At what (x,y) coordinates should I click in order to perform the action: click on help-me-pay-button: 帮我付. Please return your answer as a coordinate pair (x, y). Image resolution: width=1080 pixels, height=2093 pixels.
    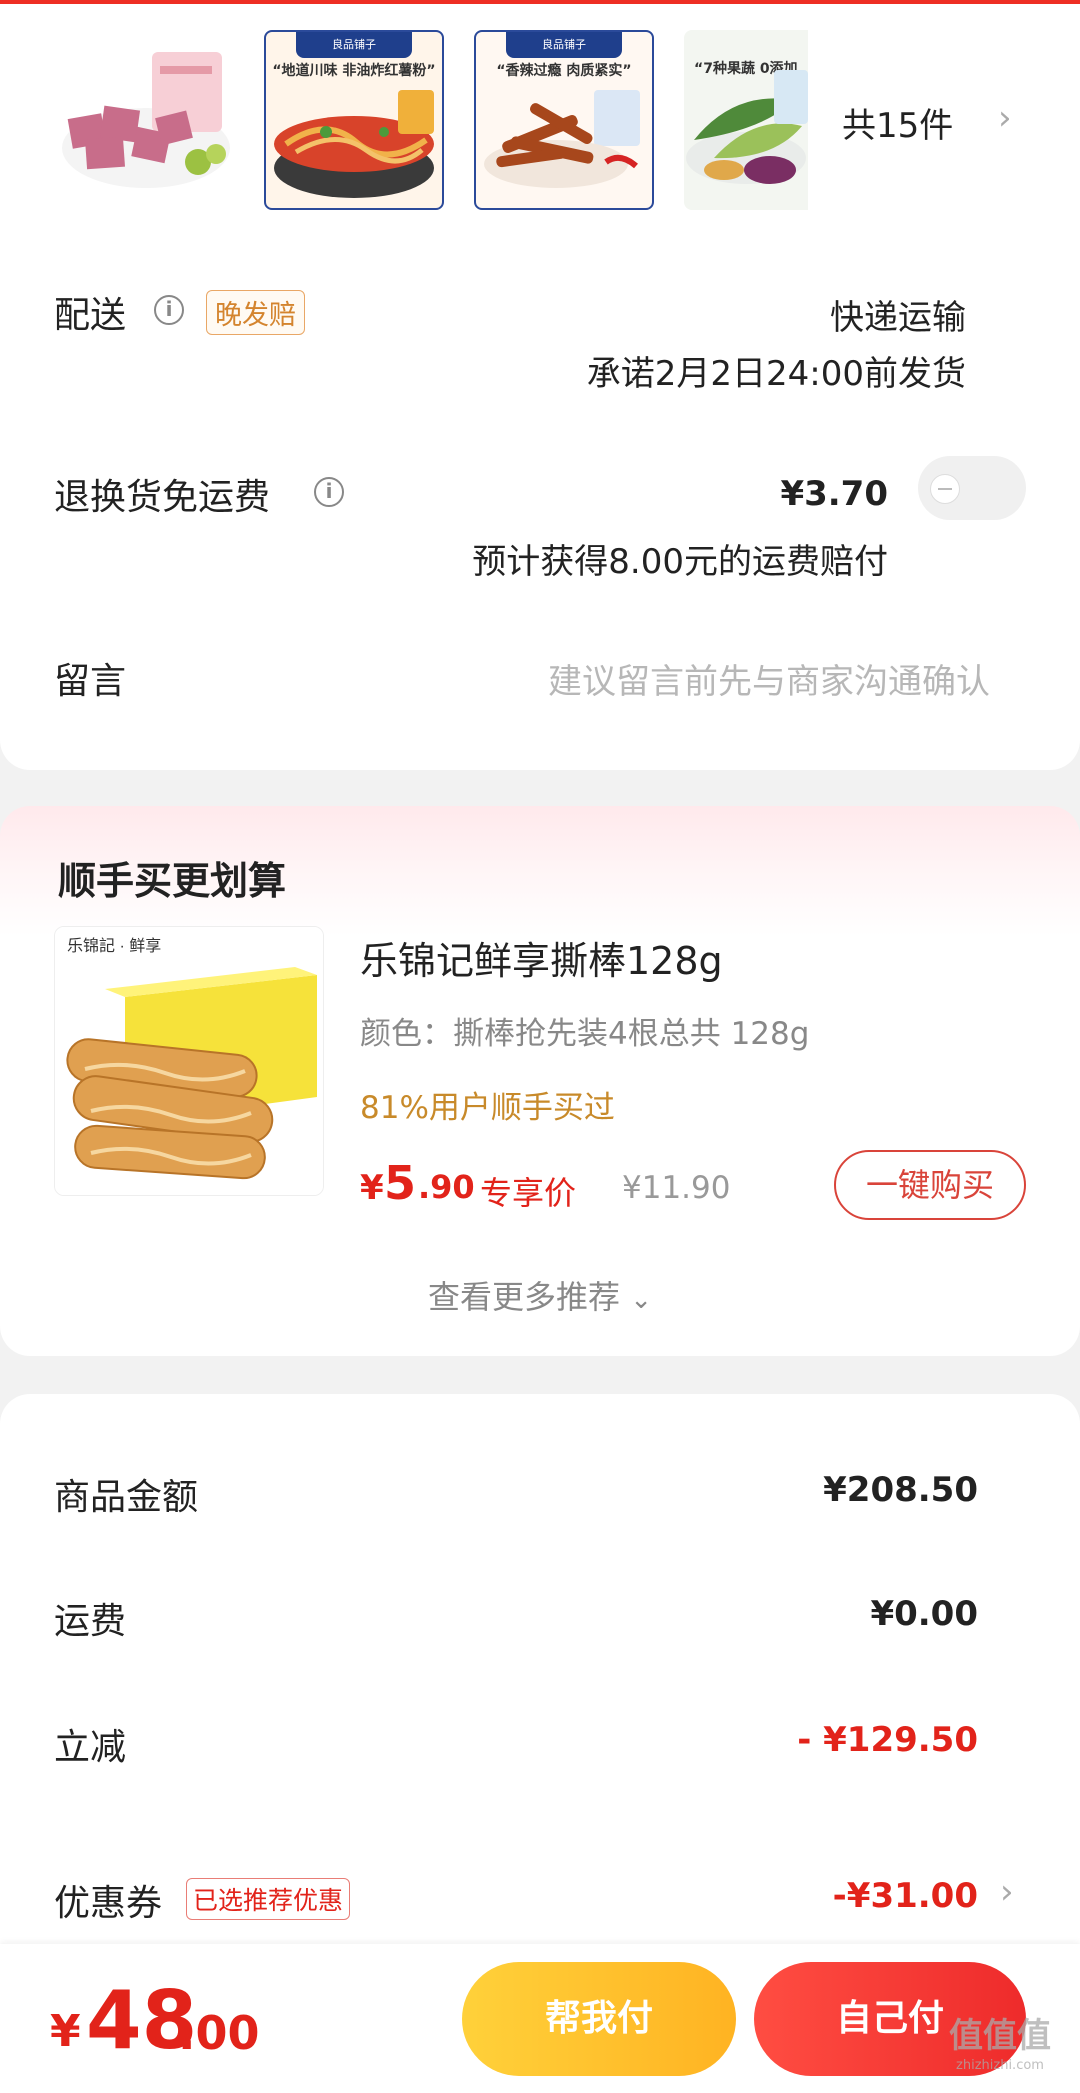
    Looking at the image, I should click on (599, 2019).